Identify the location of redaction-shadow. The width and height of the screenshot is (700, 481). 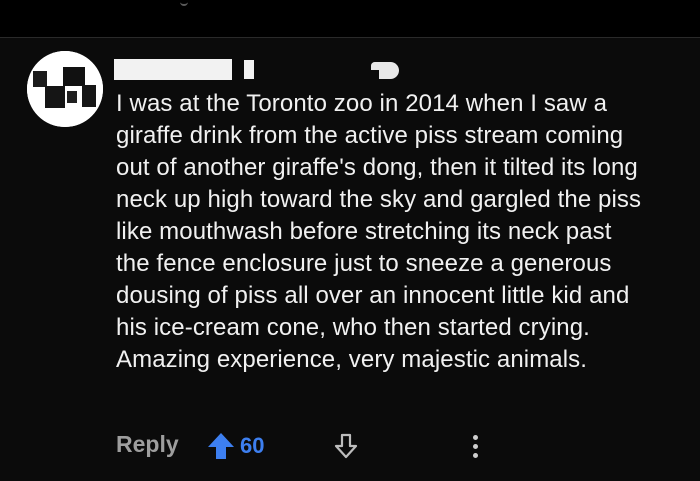
(375, 74).